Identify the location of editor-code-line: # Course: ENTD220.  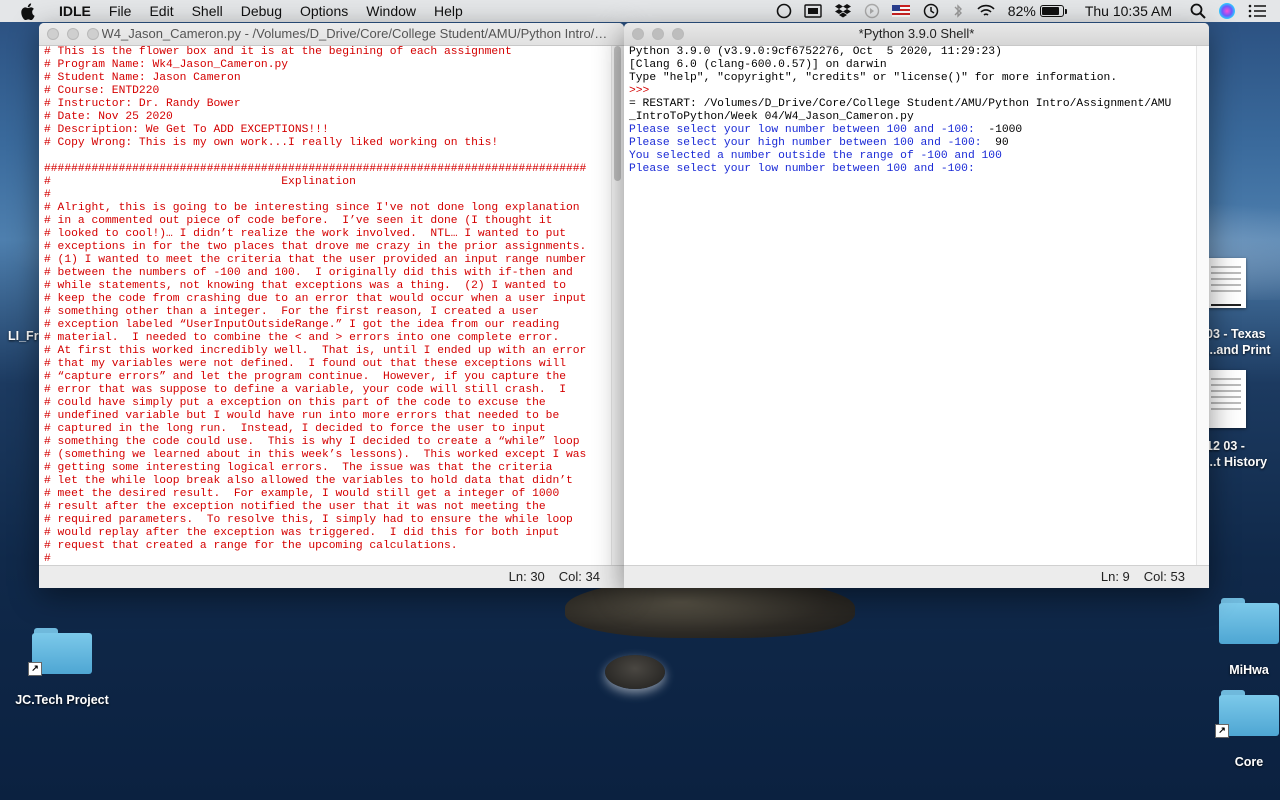
(102, 91).